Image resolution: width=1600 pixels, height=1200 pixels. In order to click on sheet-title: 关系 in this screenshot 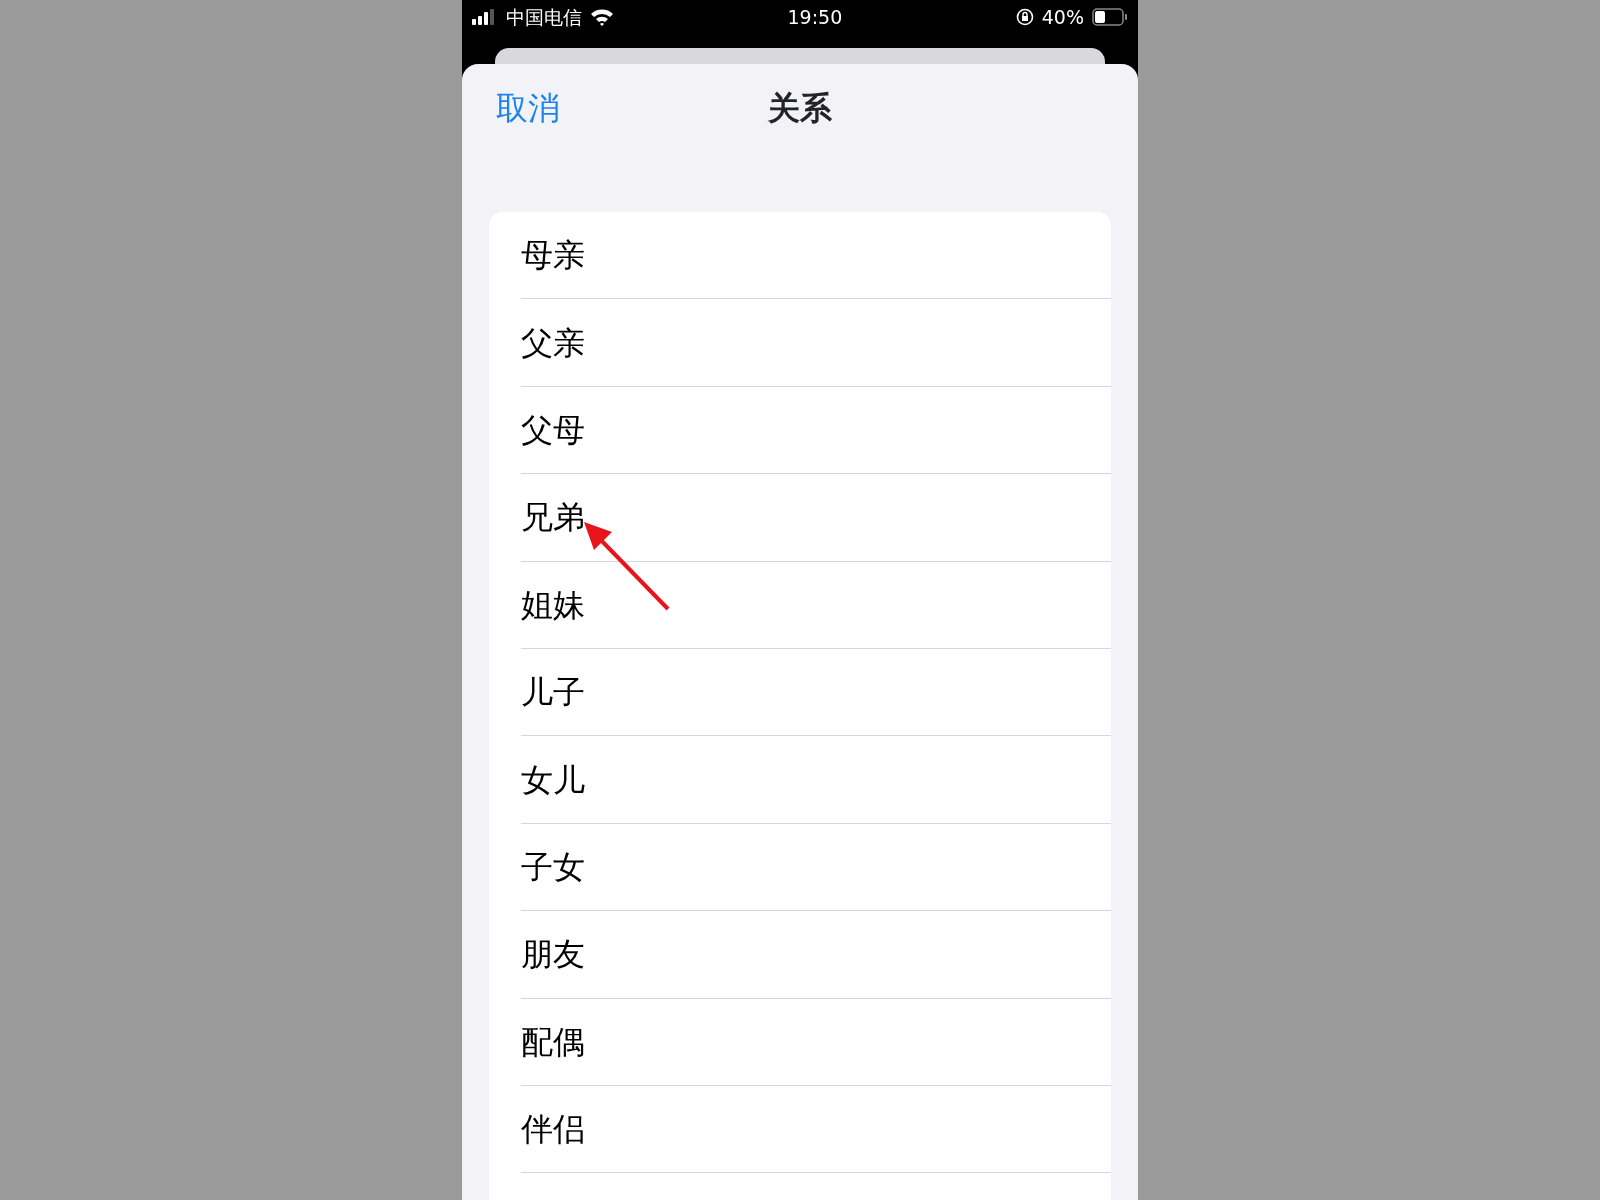, I will do `click(800, 108)`.